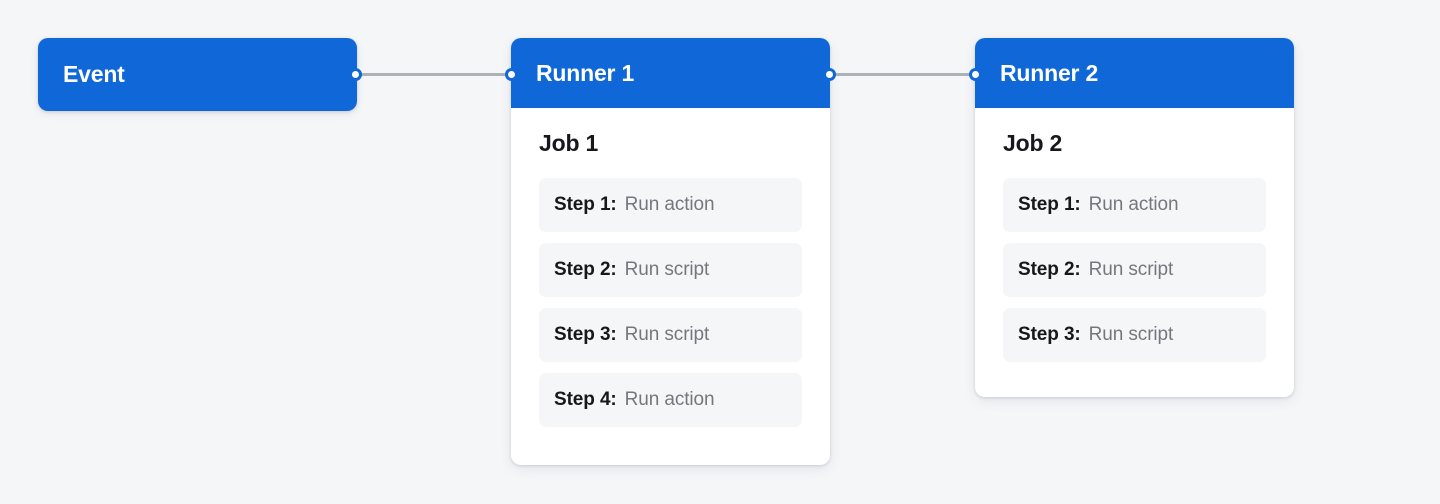 Image resolution: width=1440 pixels, height=504 pixels. What do you see at coordinates (585, 399) in the screenshot?
I see `step-label: Step 4:` at bounding box center [585, 399].